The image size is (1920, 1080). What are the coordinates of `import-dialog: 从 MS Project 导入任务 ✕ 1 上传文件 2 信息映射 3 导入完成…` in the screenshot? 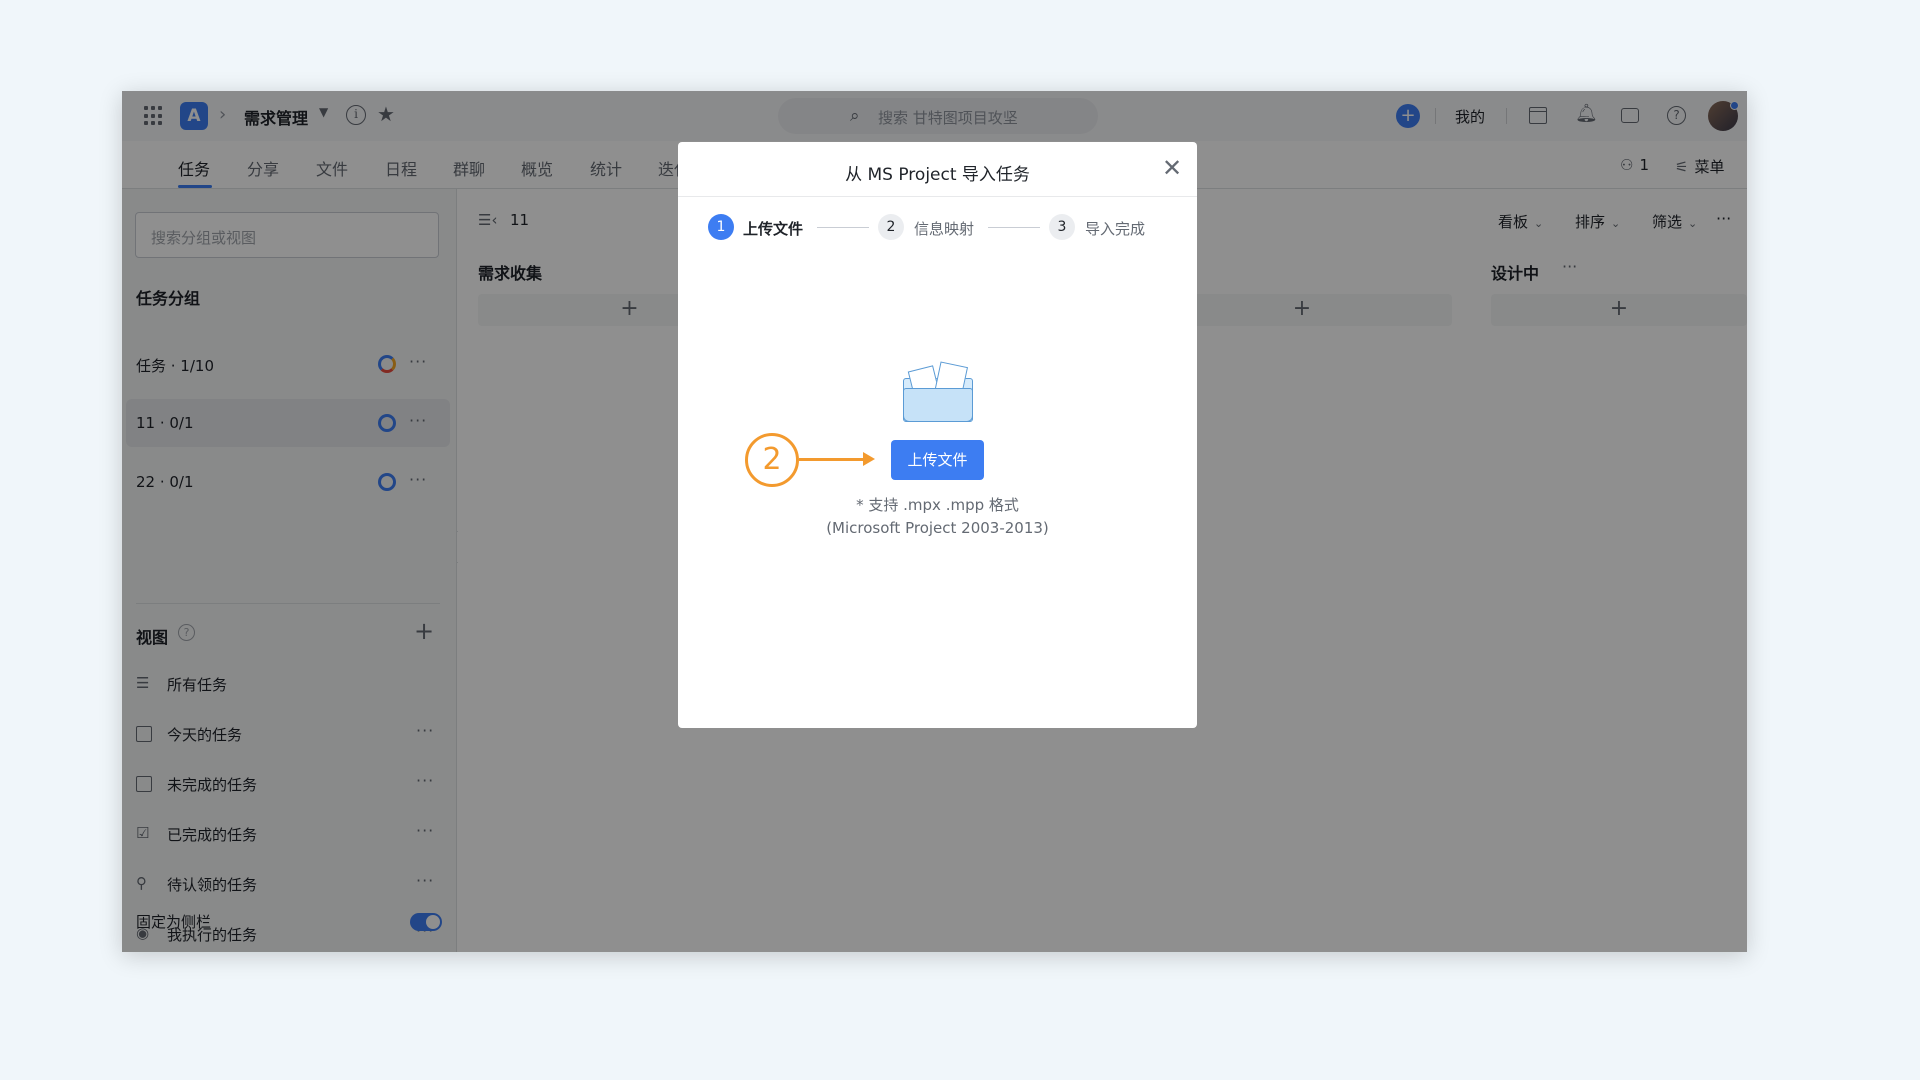 It's located at (937, 435).